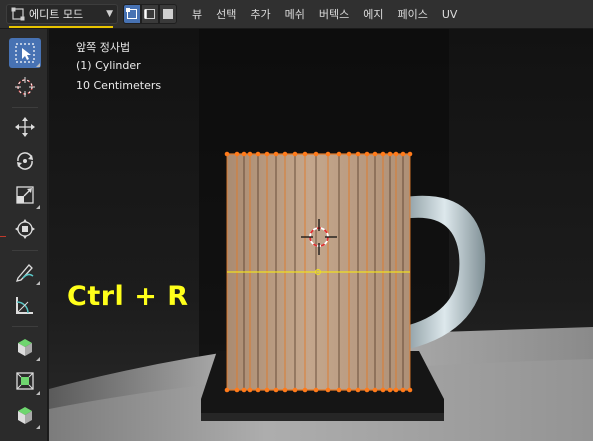 The height and width of the screenshot is (441, 593). I want to click on mode-label: 에디트 모드, so click(56, 14).